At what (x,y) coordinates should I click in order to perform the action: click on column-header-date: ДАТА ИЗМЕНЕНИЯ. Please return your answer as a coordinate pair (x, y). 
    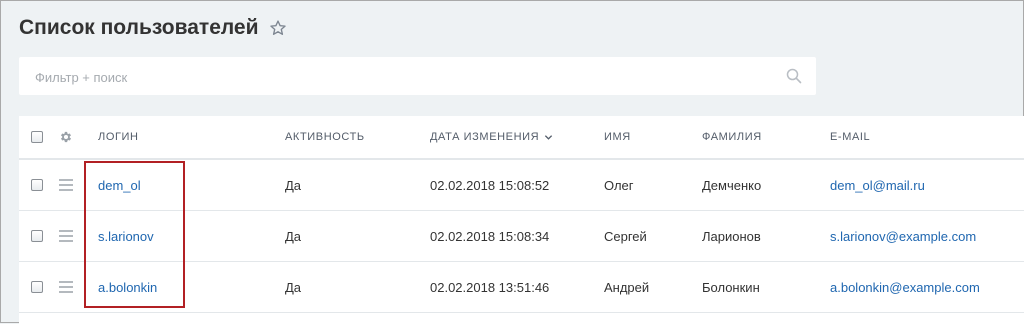
    Looking at the image, I should click on (491, 137).